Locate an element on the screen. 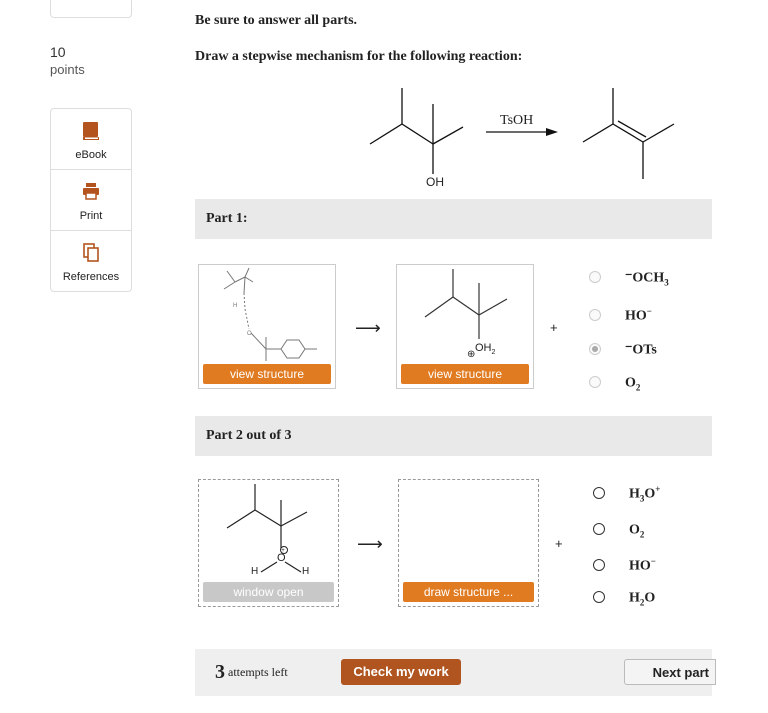 The width and height of the screenshot is (768, 713). svg-text: O is located at coordinates (249, 334).